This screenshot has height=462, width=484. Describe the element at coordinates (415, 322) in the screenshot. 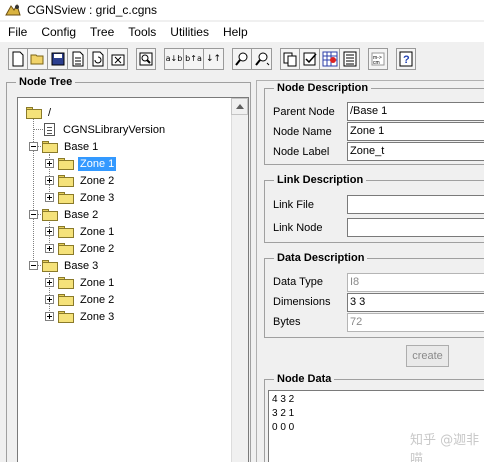

I see `bytes-field: 72` at that location.